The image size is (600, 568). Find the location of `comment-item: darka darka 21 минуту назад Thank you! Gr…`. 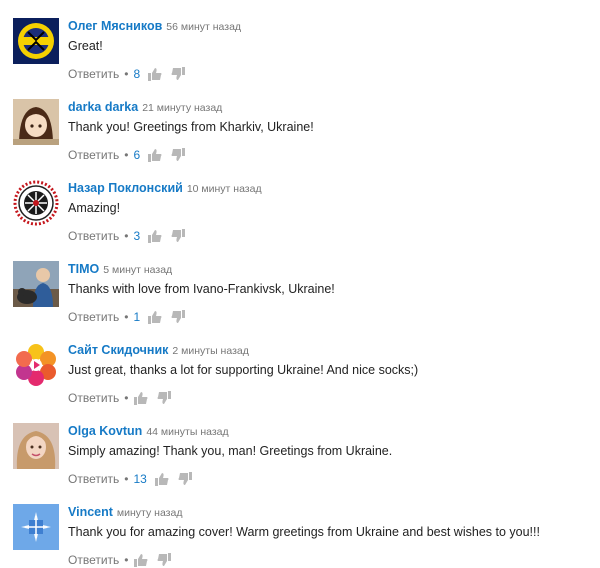

comment-item: darka darka 21 минуту назад Thank you! Gr… is located at coordinates (300, 121).